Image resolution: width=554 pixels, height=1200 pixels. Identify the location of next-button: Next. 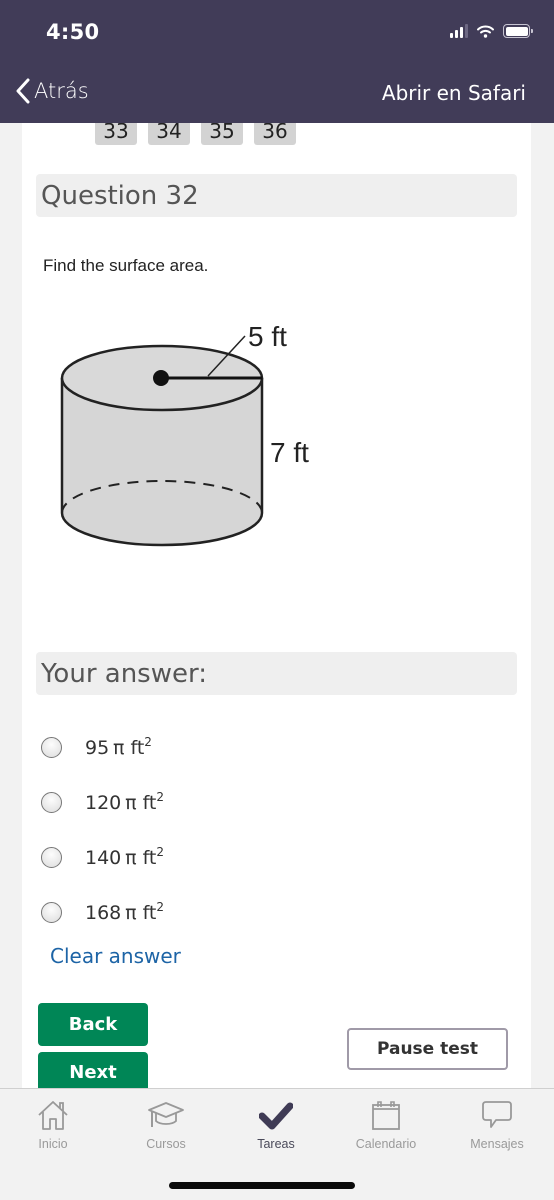
(93, 1070).